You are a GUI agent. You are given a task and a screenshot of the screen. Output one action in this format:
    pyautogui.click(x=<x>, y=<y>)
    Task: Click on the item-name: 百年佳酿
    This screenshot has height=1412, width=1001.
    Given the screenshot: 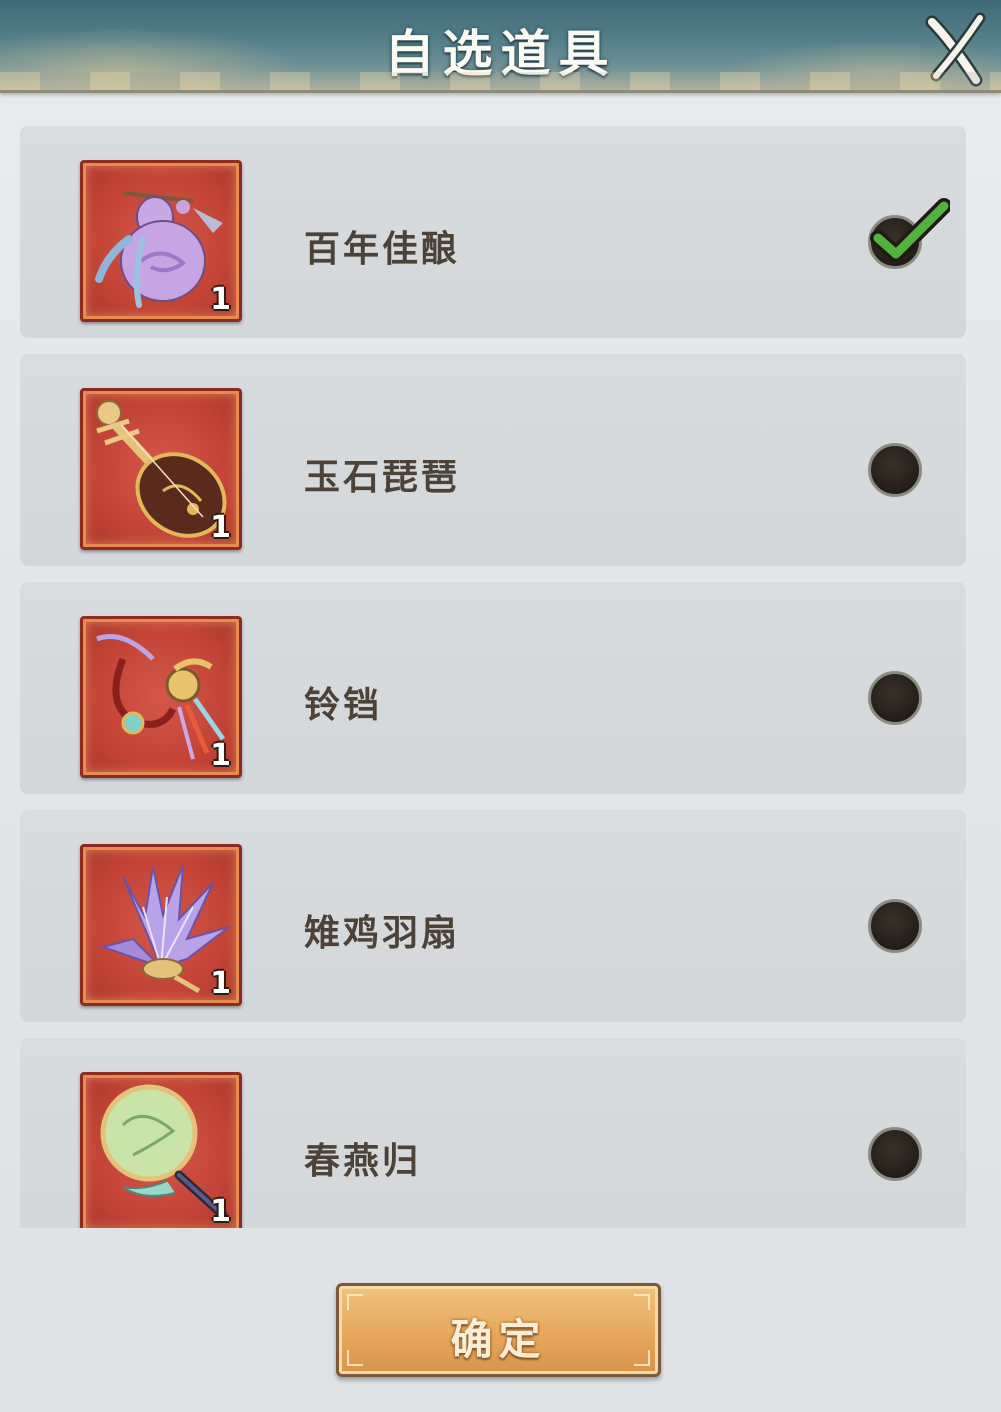 What is the action you would take?
    pyautogui.click(x=382, y=249)
    